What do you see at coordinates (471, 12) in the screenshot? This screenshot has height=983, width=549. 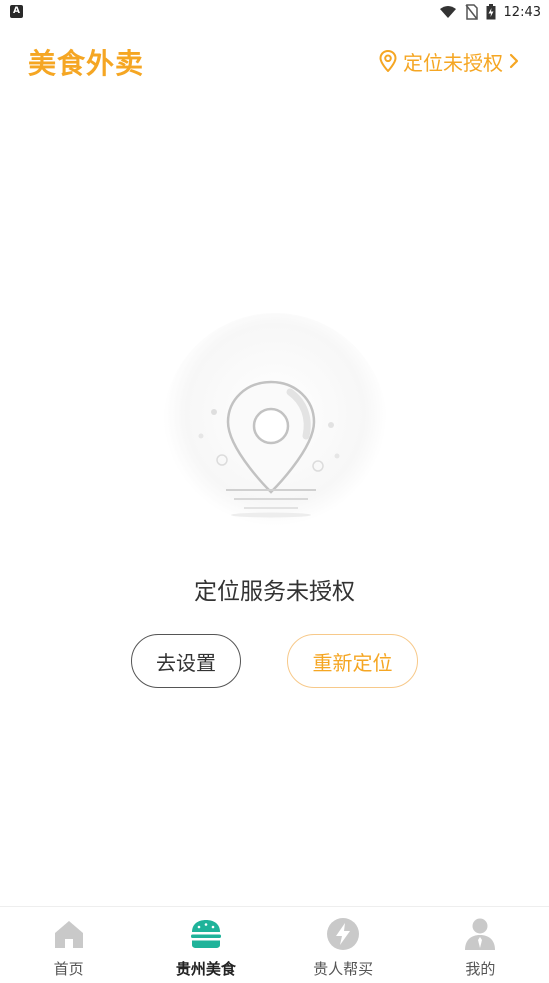 I see `no-sim-icon` at bounding box center [471, 12].